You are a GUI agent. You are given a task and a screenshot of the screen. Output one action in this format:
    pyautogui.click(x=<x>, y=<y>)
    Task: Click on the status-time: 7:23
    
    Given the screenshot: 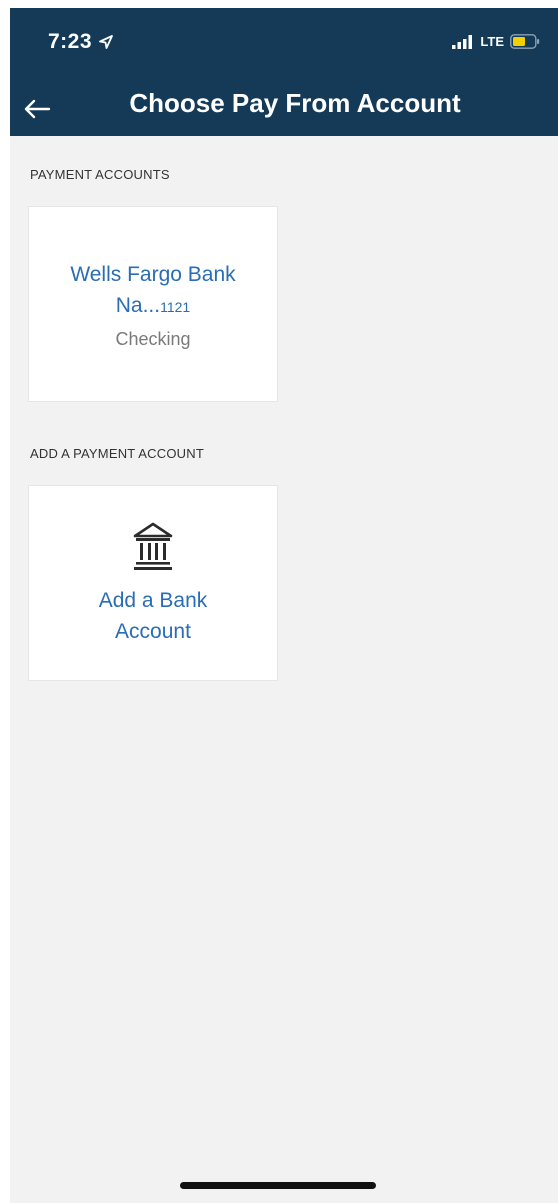 What is the action you would take?
    pyautogui.click(x=81, y=42)
    